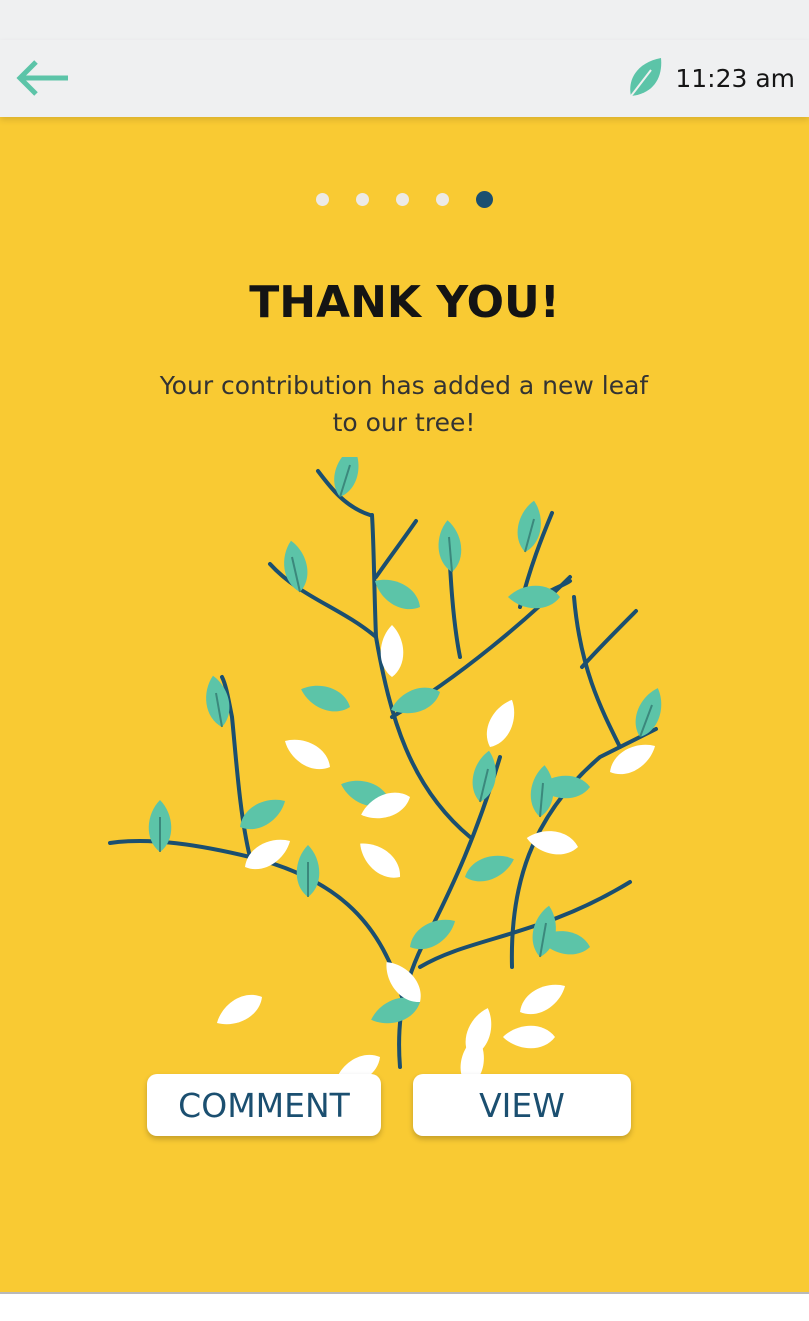 This screenshot has width=809, height=1321. What do you see at coordinates (404, 1293) in the screenshot?
I see `bottom-divider` at bounding box center [404, 1293].